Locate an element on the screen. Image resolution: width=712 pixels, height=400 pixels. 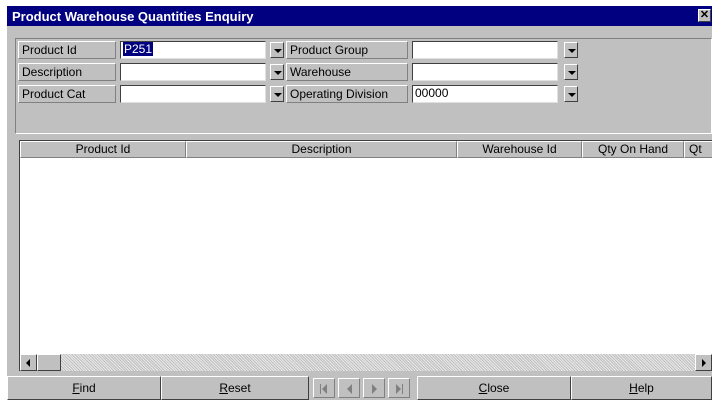
title-bar: Product Warehouse Quantities Enquiry ✕ is located at coordinates (359, 16).